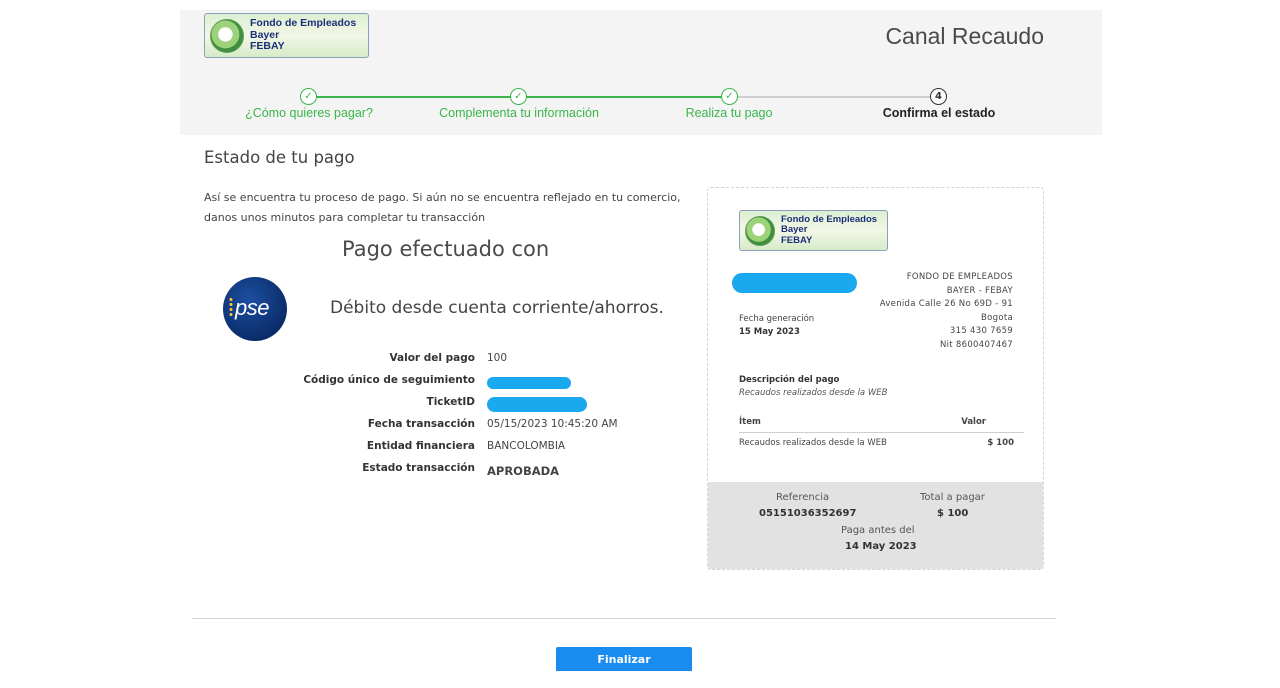  I want to click on detail-label: Código único de seguimiento, so click(389, 380).